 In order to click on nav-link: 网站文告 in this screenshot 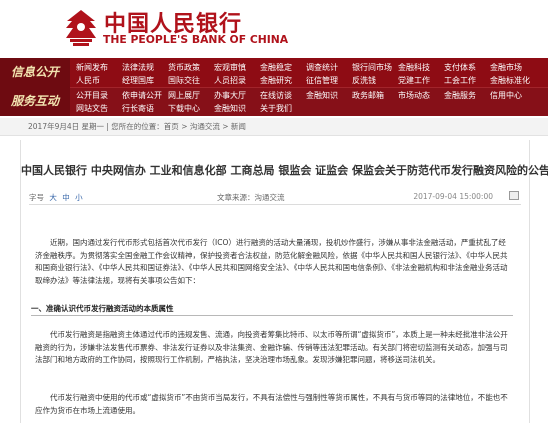, I will do `click(92, 109)`.